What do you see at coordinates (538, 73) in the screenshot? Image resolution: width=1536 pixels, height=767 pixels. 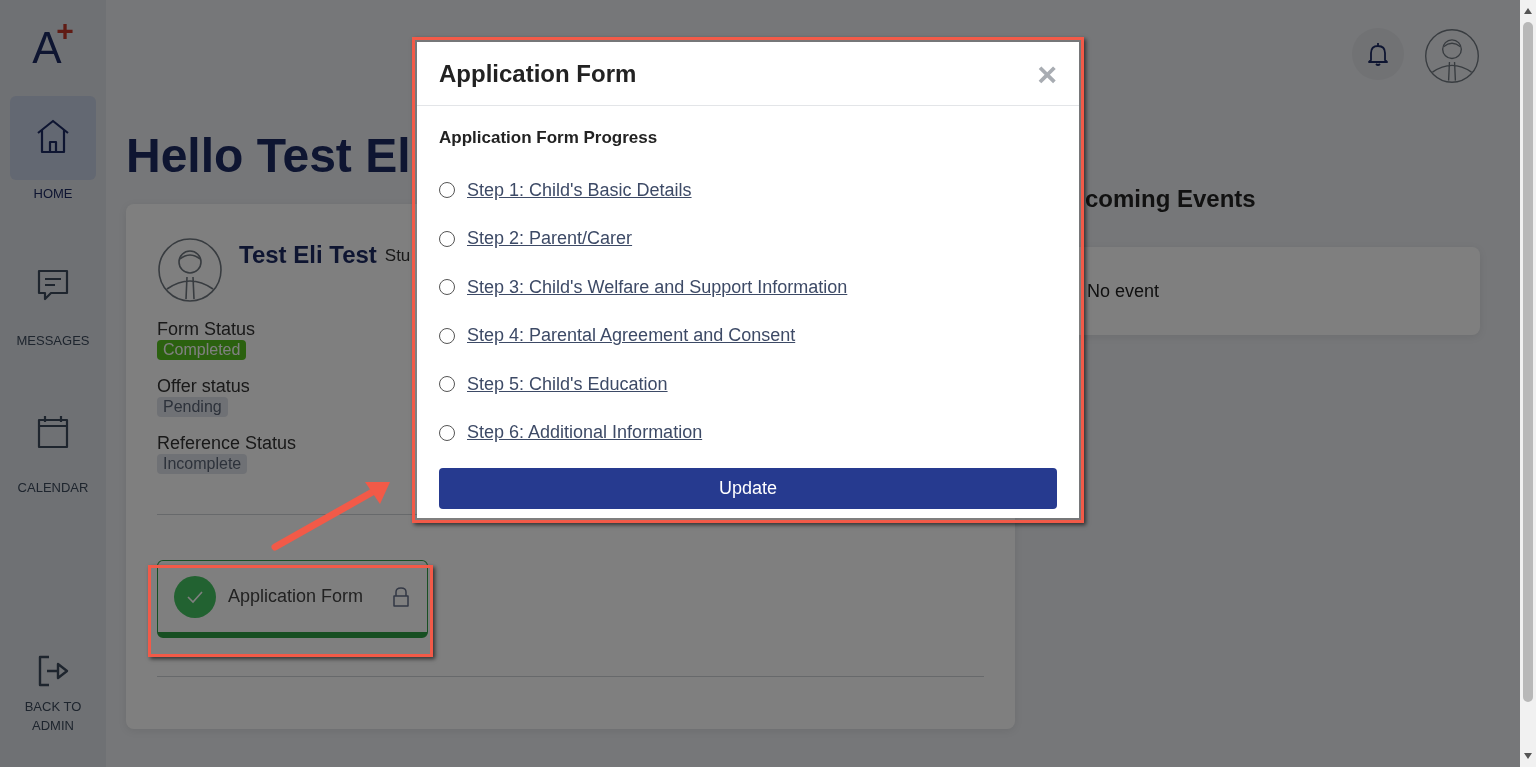 I see `modal-title: Application Form` at bounding box center [538, 73].